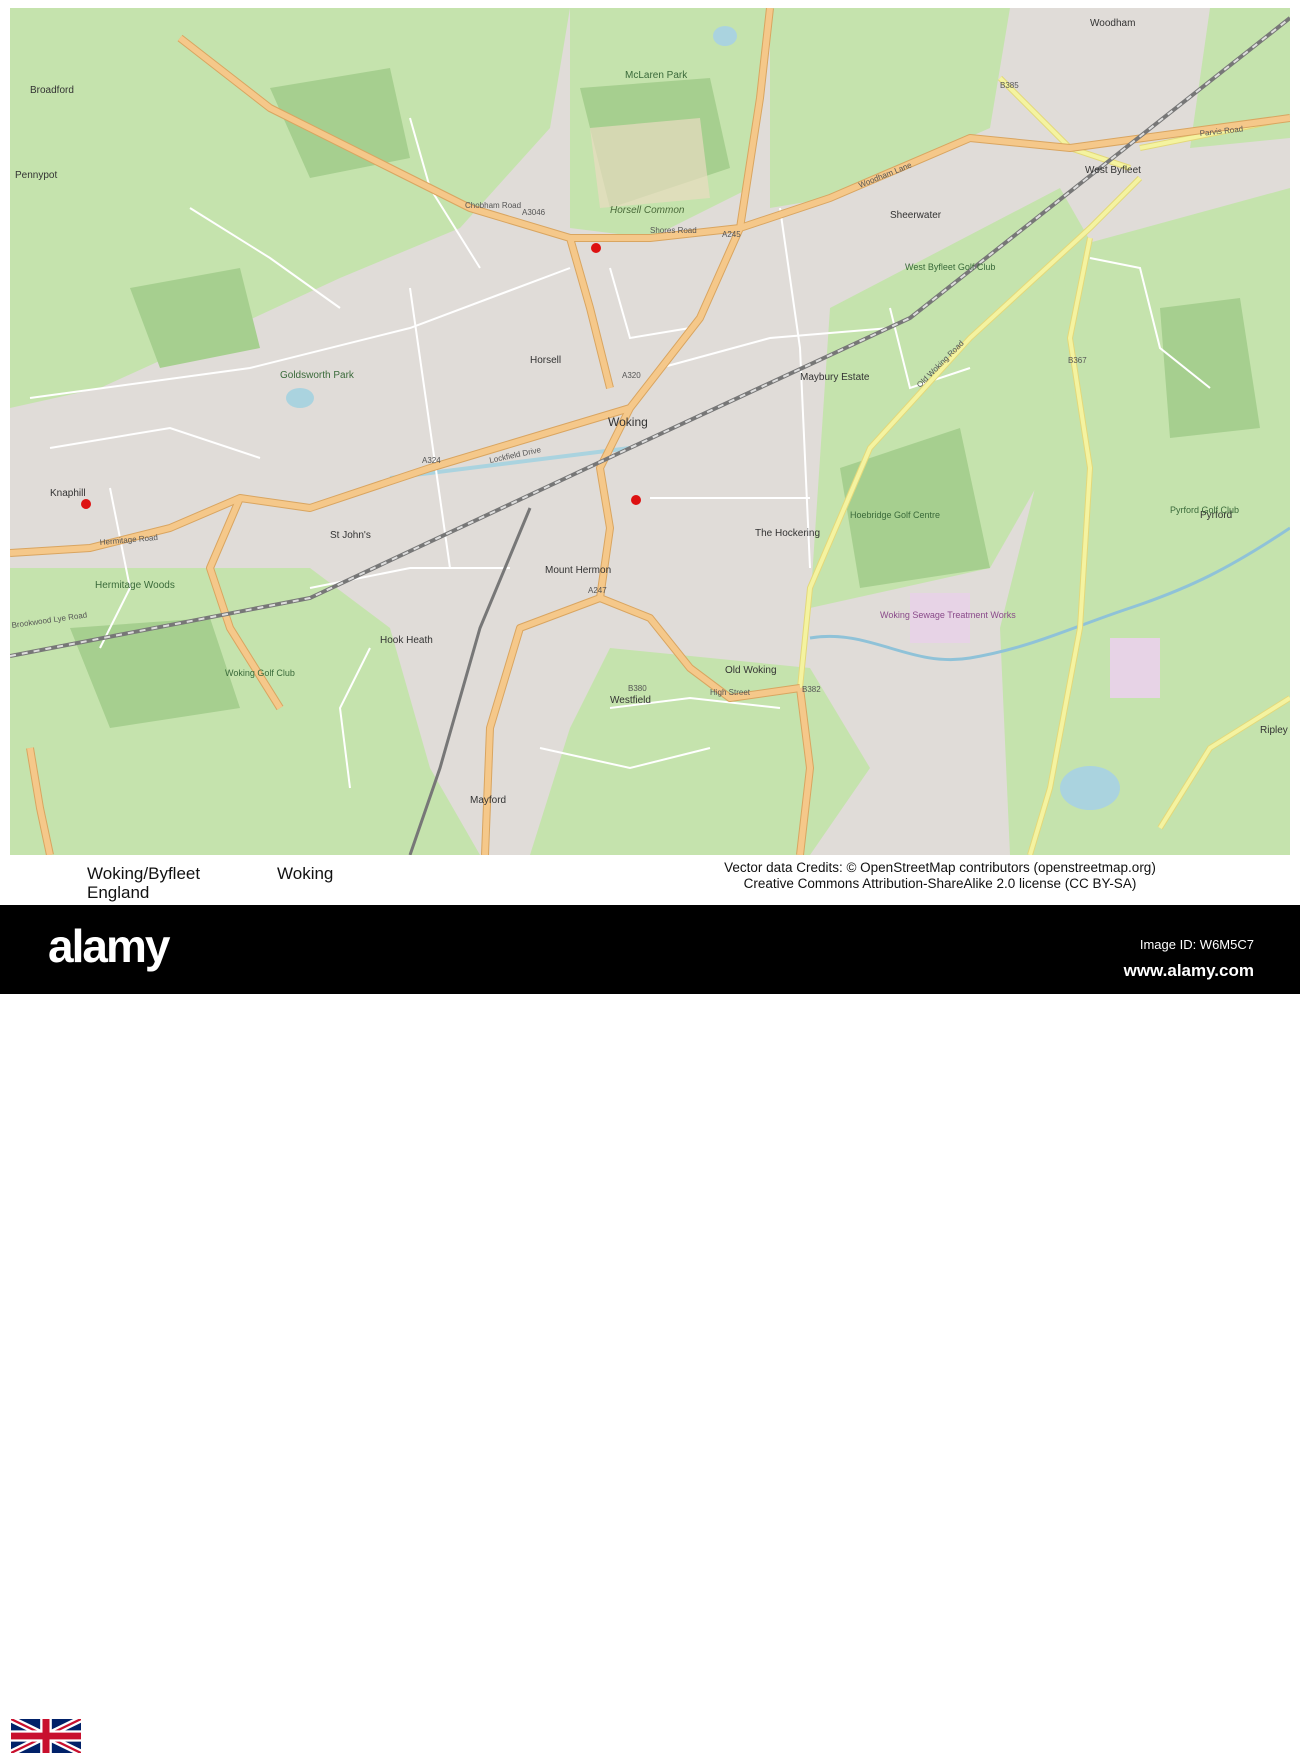 This screenshot has width=1300, height=1753. Describe the element at coordinates (597, 590) in the screenshot. I see `road-label-a247: A247` at that location.